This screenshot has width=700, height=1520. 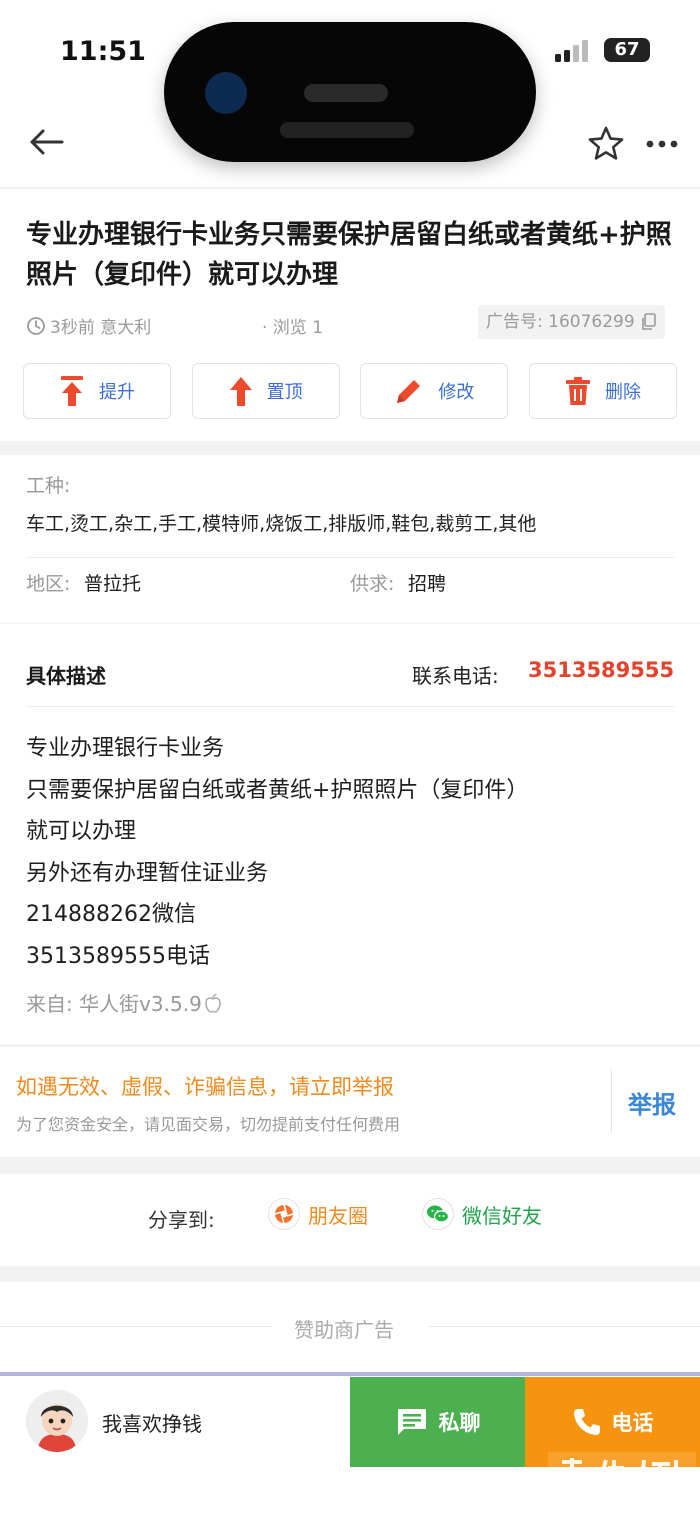 I want to click on sponsor-divider-right, so click(x=564, y=1326).